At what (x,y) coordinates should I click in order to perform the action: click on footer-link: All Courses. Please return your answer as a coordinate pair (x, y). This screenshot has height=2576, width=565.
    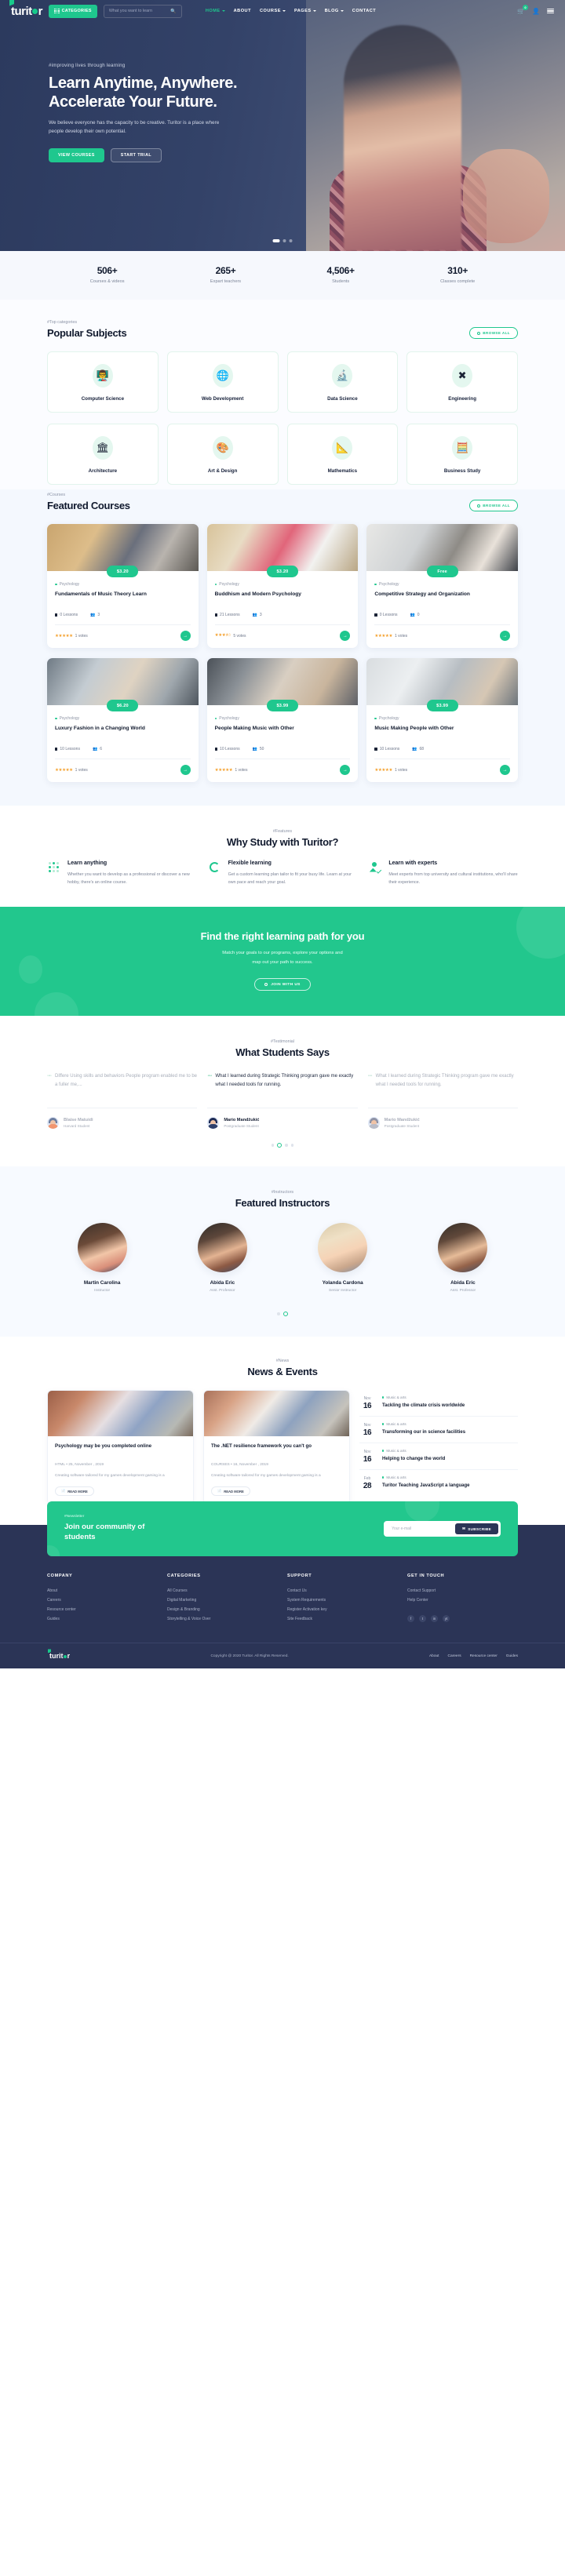
    Looking at the image, I should click on (222, 1591).